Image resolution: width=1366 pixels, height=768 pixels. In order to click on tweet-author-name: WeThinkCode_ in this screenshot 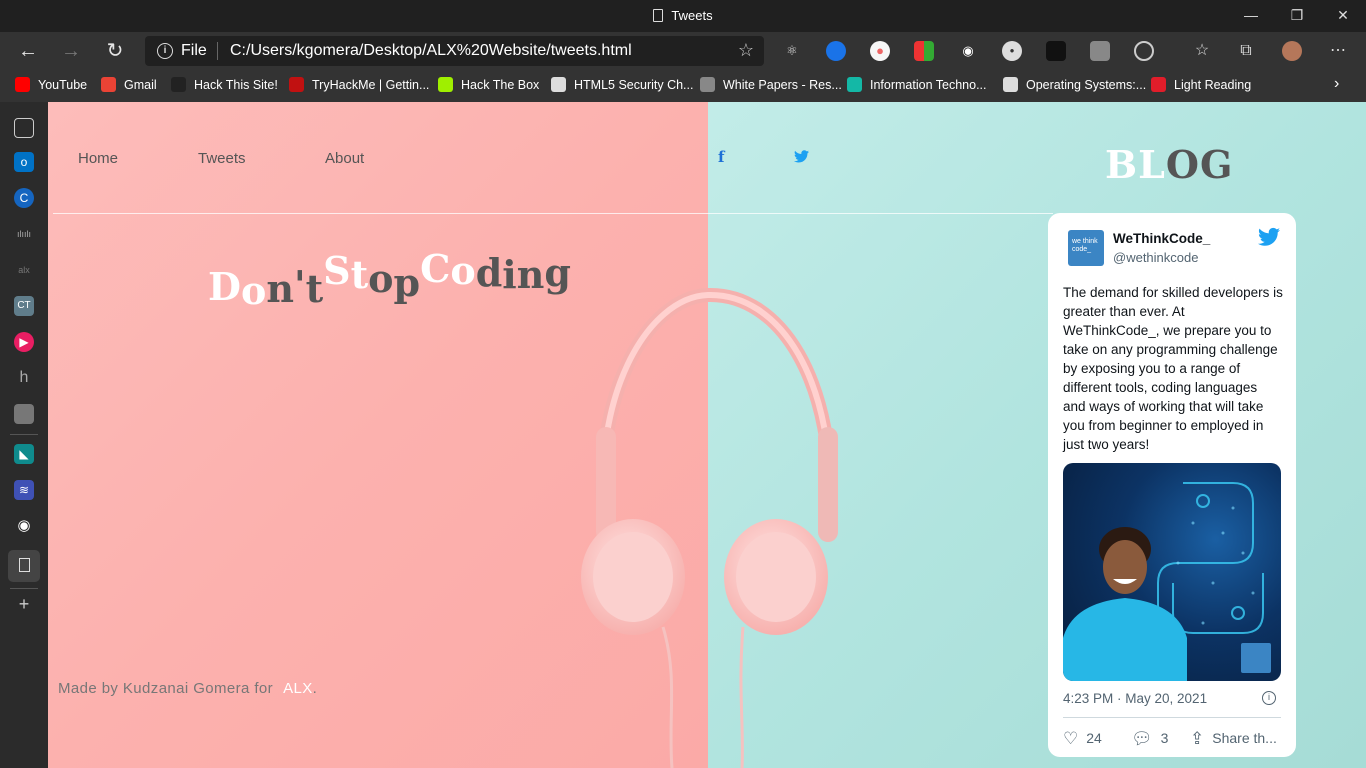, I will do `click(1161, 238)`.